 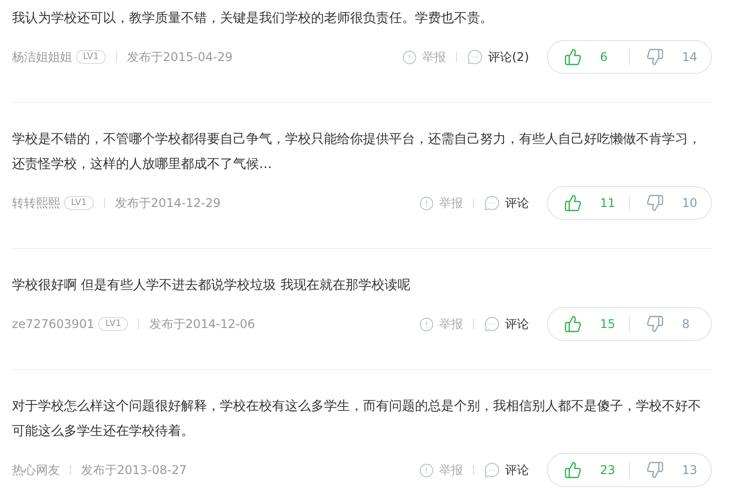 What do you see at coordinates (357, 419) in the screenshot?
I see `review-text: 对于学校怎么样这个问题很好解释，学校在校有这么多学生，而有问题的总是个别，我相信别人都不是傻子，学校不好不可能这么多学生还在学校待着。` at bounding box center [357, 419].